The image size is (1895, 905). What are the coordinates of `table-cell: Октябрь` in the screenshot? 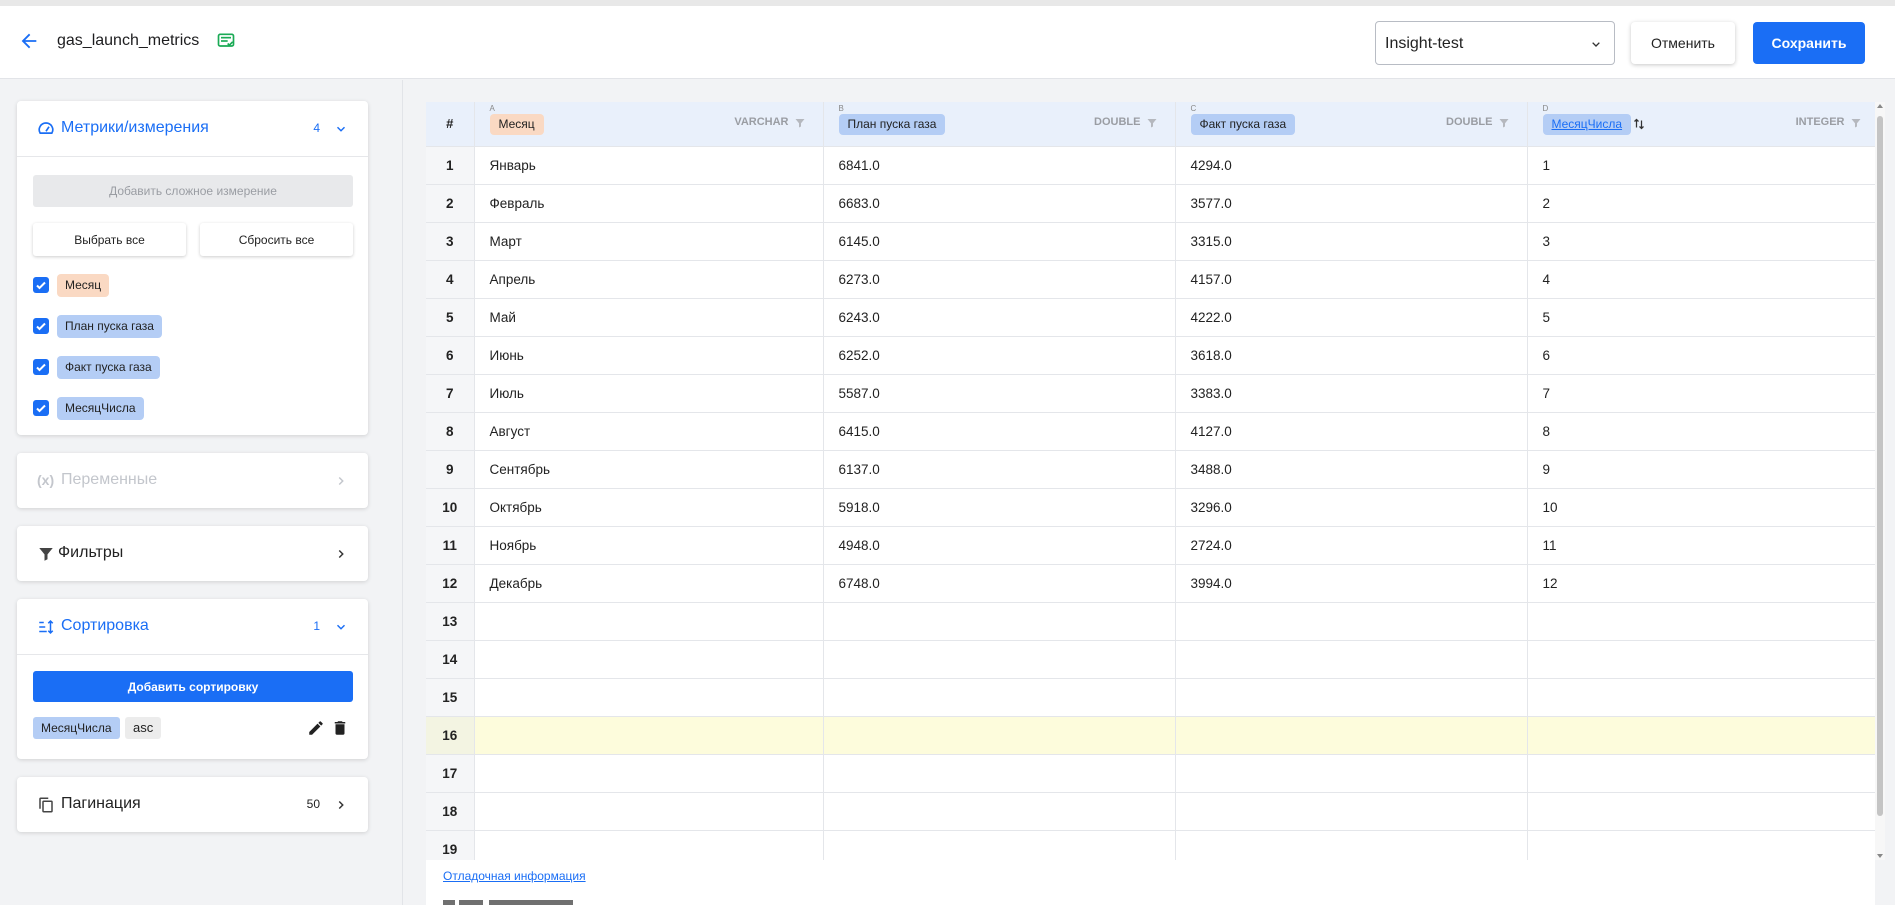 It's located at (649, 507).